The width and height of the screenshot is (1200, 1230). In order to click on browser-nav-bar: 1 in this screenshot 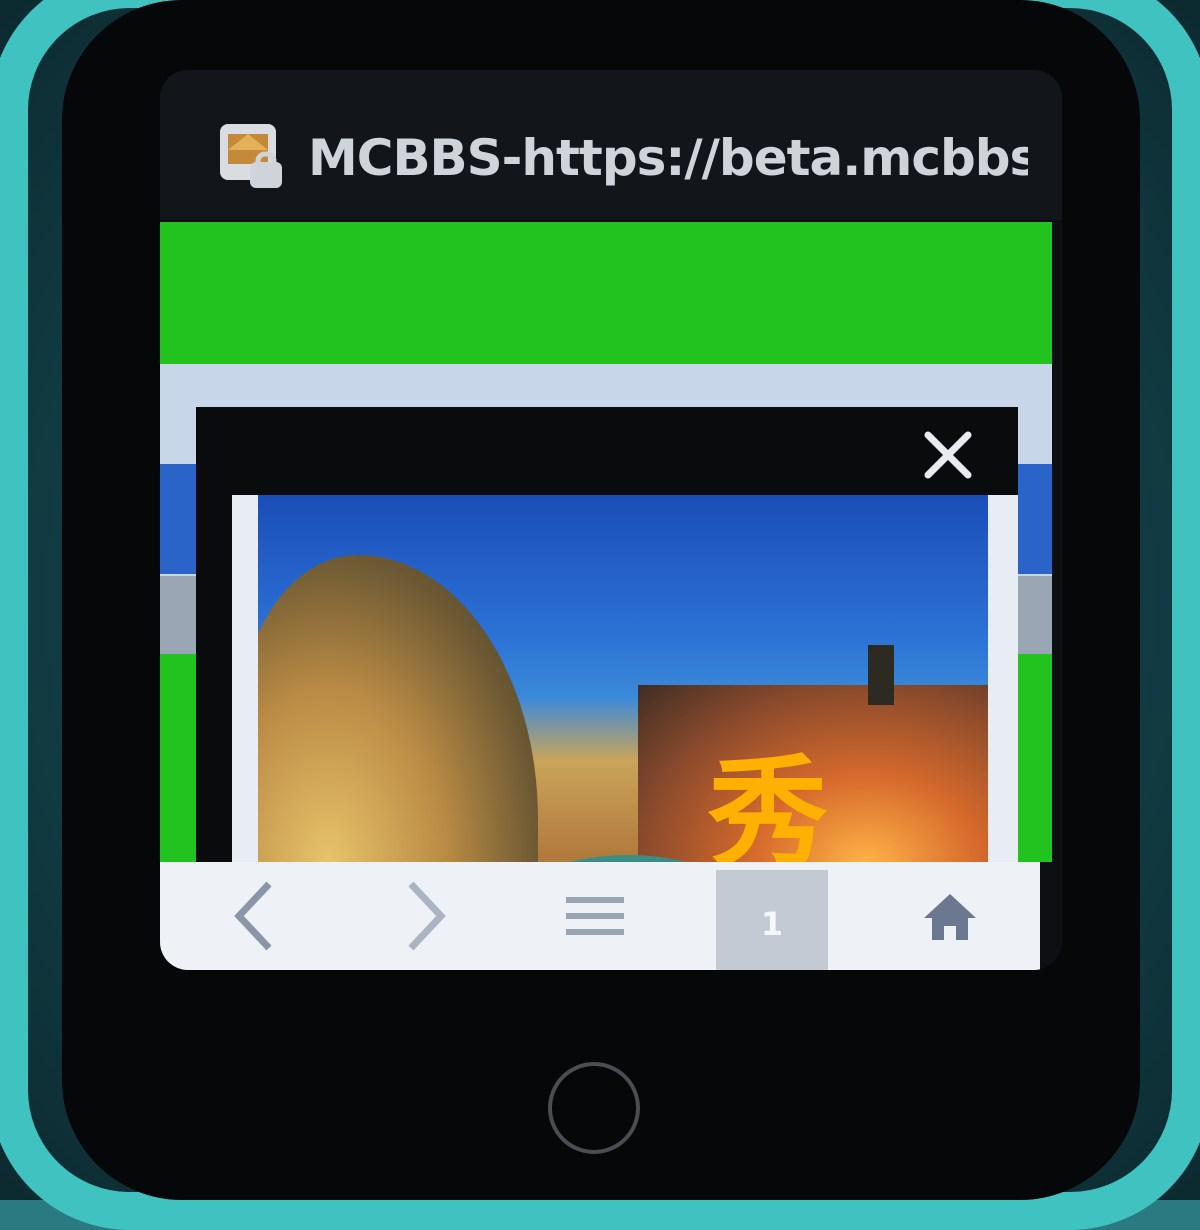, I will do `click(600, 916)`.